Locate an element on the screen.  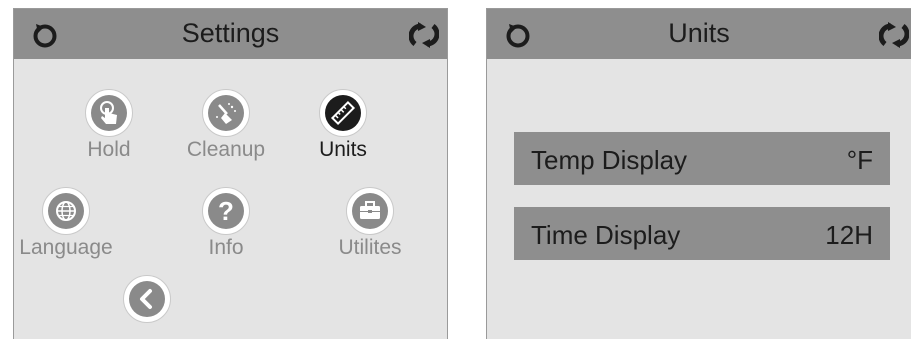
language-icon-badge is located at coordinates (66, 211).